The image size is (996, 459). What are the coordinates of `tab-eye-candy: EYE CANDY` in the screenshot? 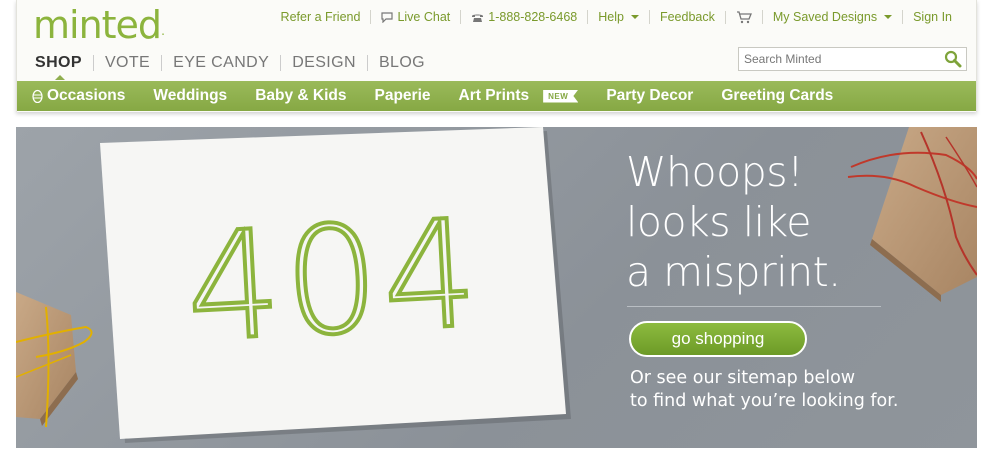 It's located at (220, 63).